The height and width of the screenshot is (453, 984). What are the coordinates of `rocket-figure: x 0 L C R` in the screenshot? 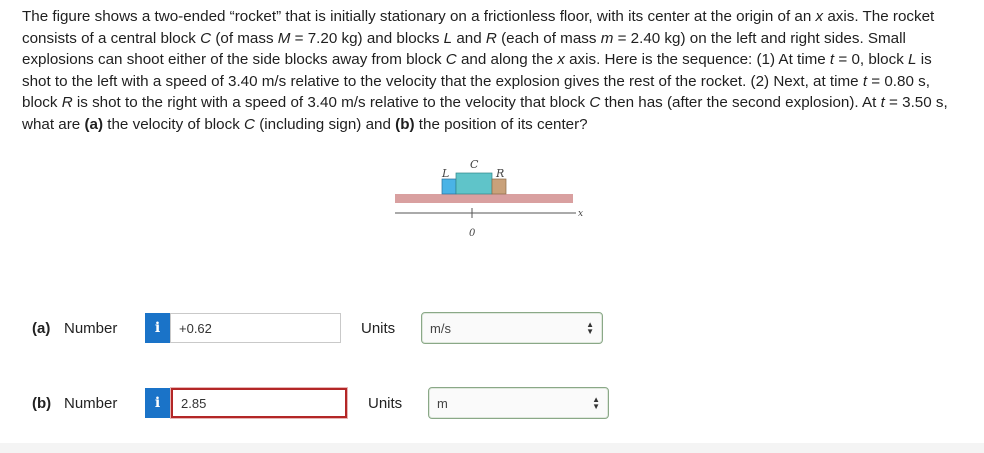 It's located at (489, 198).